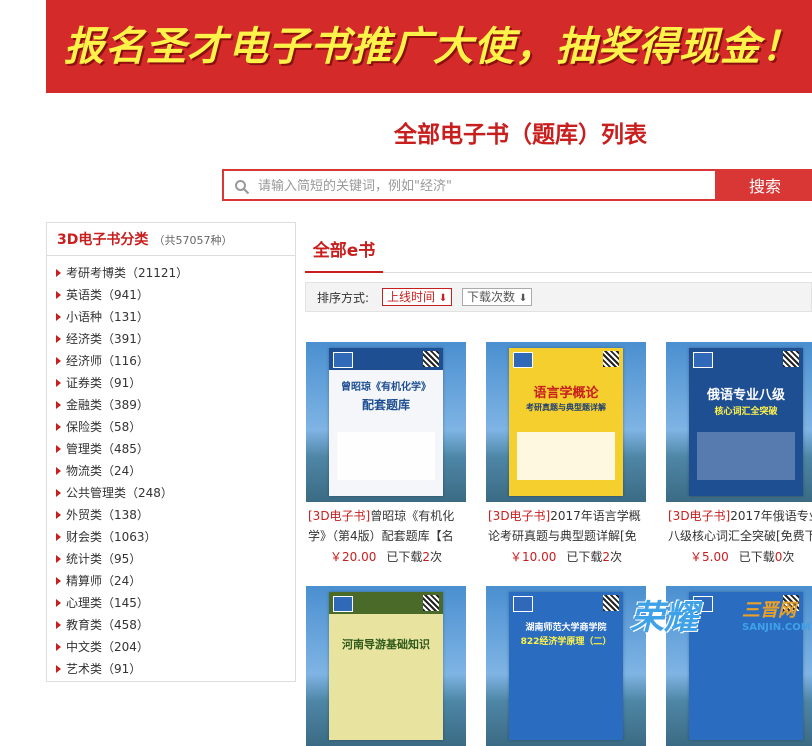 This screenshot has width=812, height=746. Describe the element at coordinates (566, 666) in the screenshot. I see `book-cover: 湖南师范大学商学院 822经济学原理（二）` at that location.